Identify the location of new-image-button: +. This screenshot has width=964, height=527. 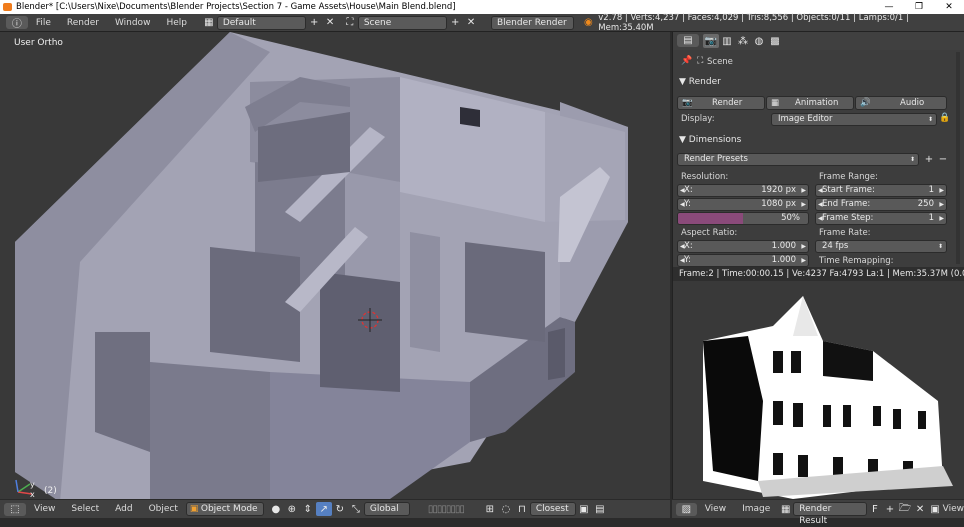
(889, 509).